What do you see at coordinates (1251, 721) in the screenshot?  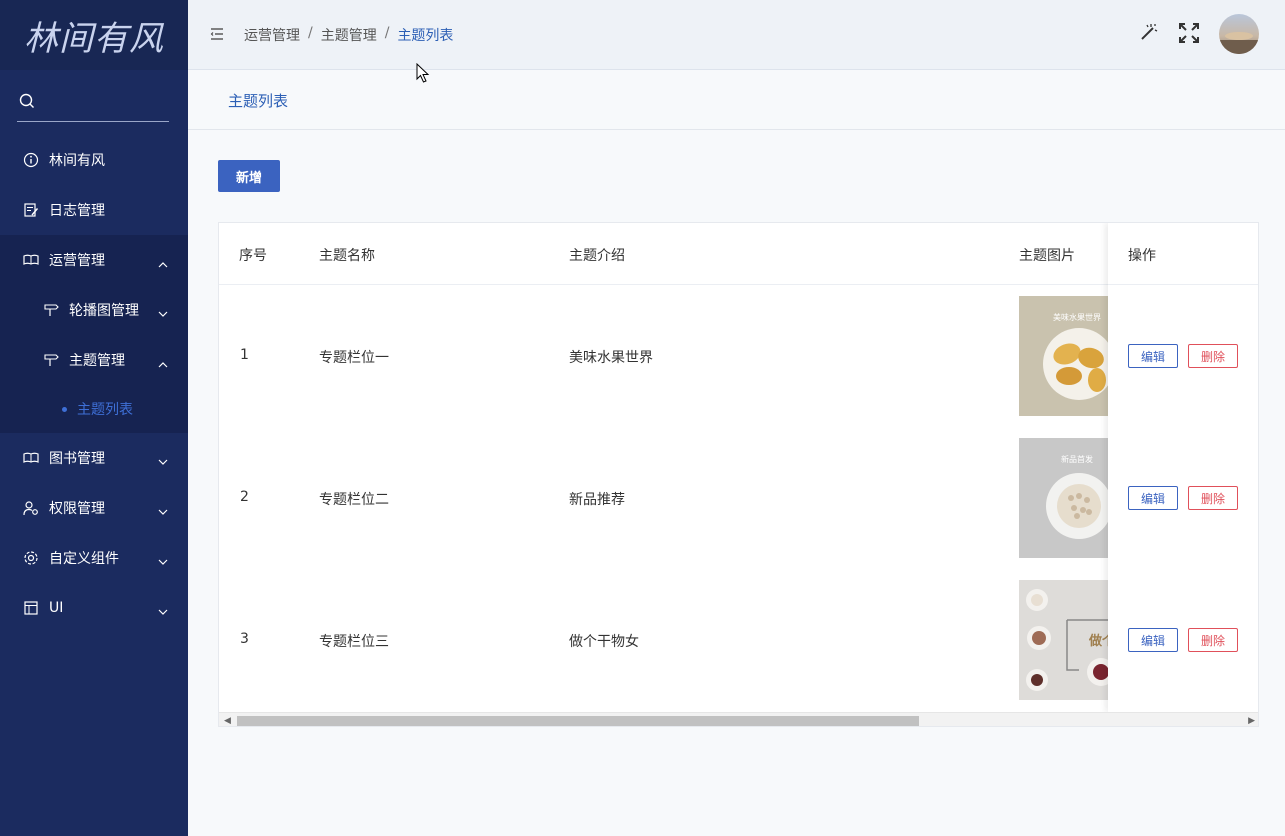 I see `scroll-right-icon: ▶` at bounding box center [1251, 721].